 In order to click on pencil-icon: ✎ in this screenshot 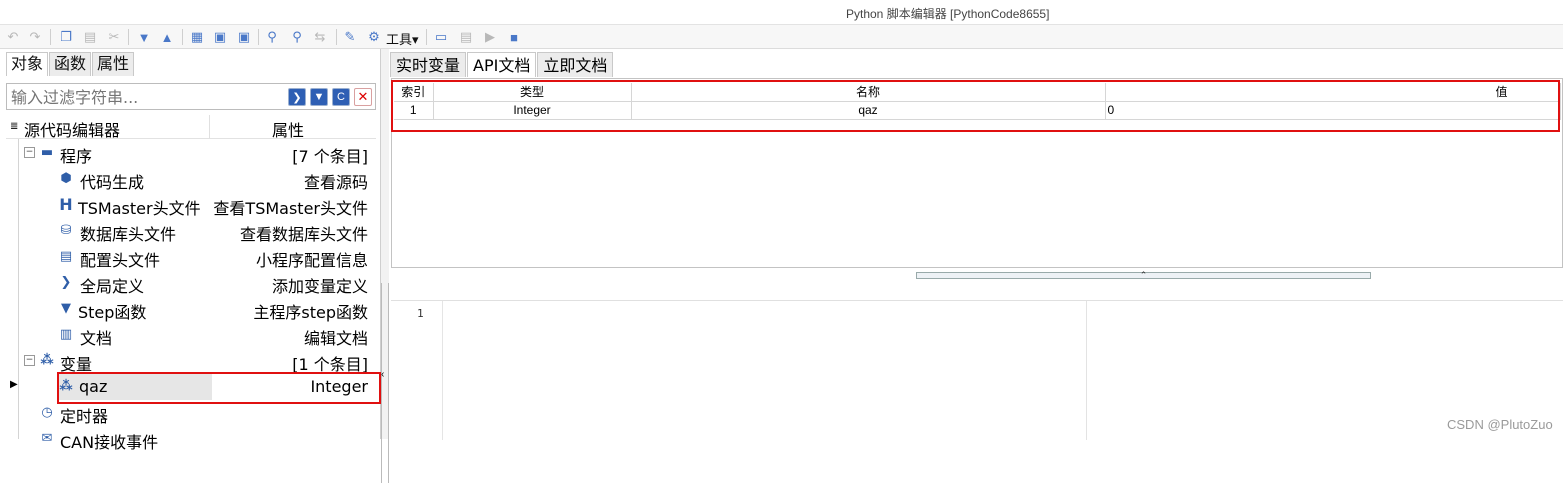, I will do `click(350, 37)`.